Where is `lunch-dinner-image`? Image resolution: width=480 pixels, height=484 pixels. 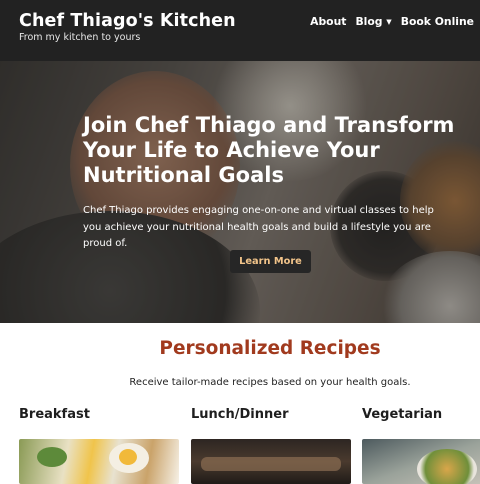
lunch-dinner-image is located at coordinates (271, 461).